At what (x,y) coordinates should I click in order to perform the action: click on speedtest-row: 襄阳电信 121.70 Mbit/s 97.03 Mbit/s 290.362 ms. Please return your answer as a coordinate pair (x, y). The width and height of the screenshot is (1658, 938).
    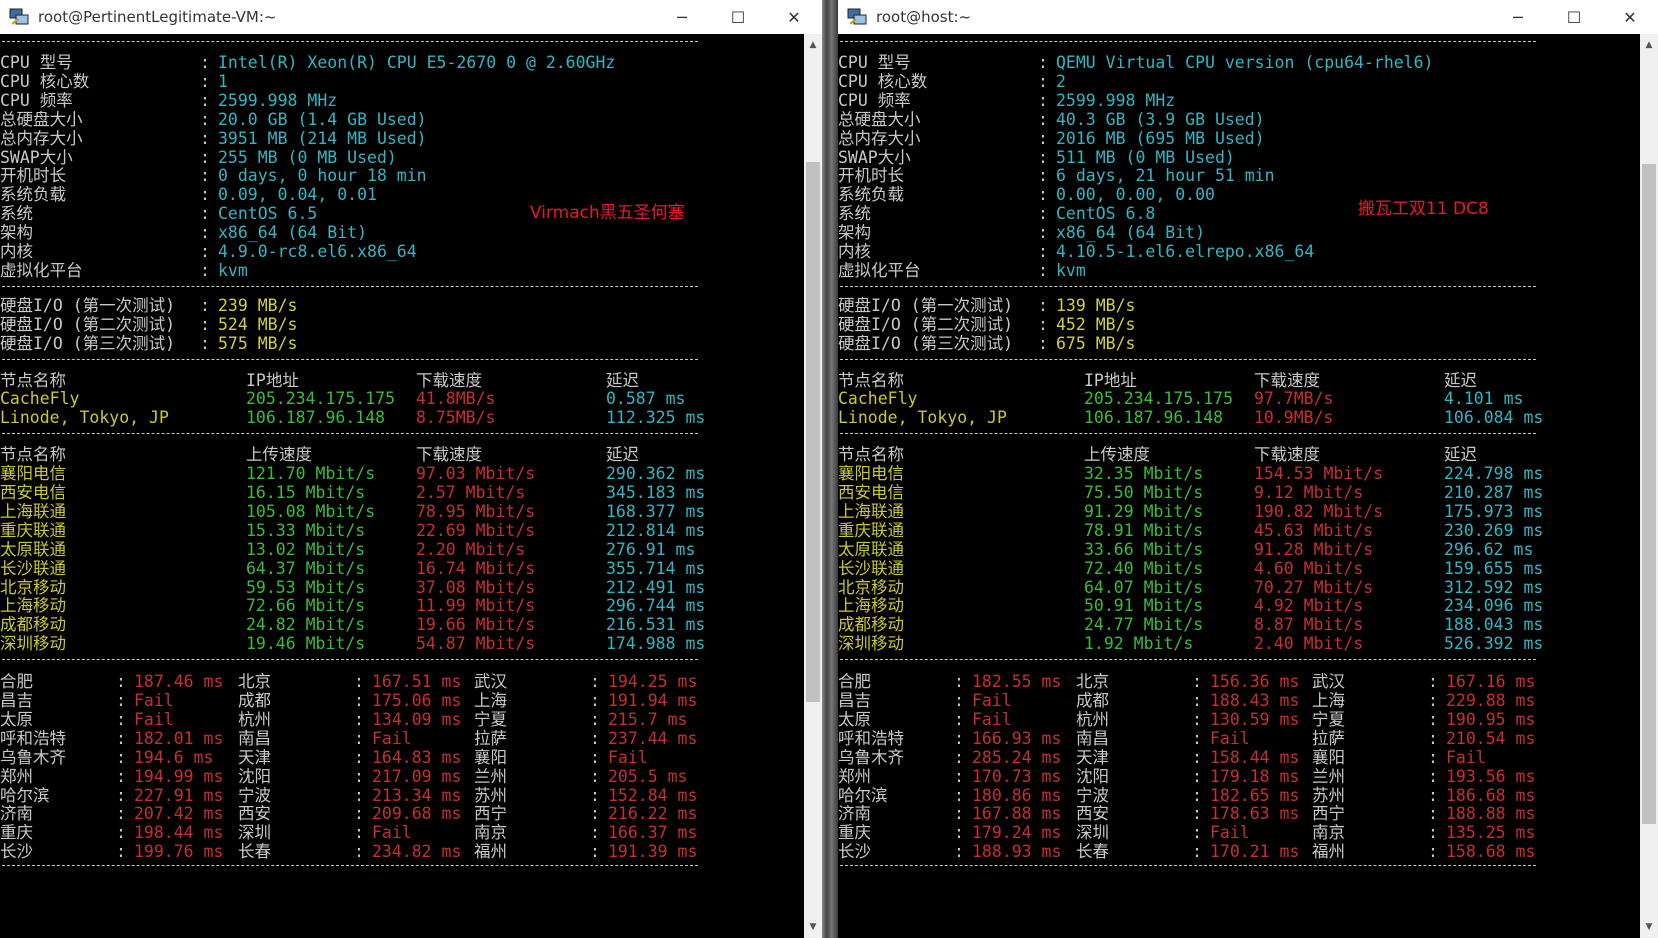
    Looking at the image, I should click on (400, 474).